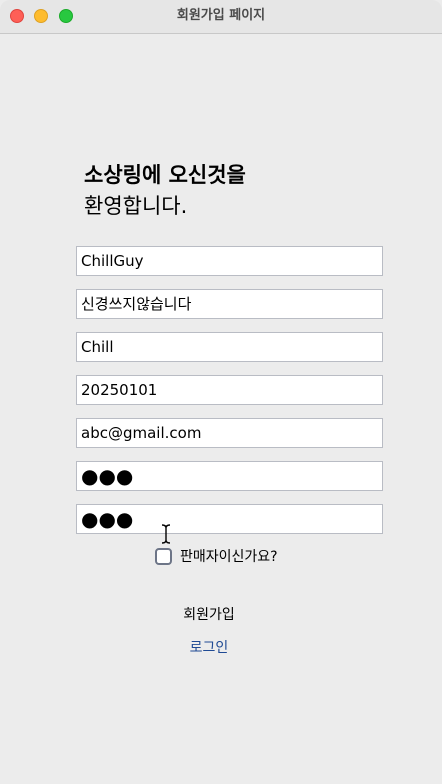 The image size is (442, 784). Describe the element at coordinates (229, 261) in the screenshot. I see `id-field: ChillGuy` at that location.